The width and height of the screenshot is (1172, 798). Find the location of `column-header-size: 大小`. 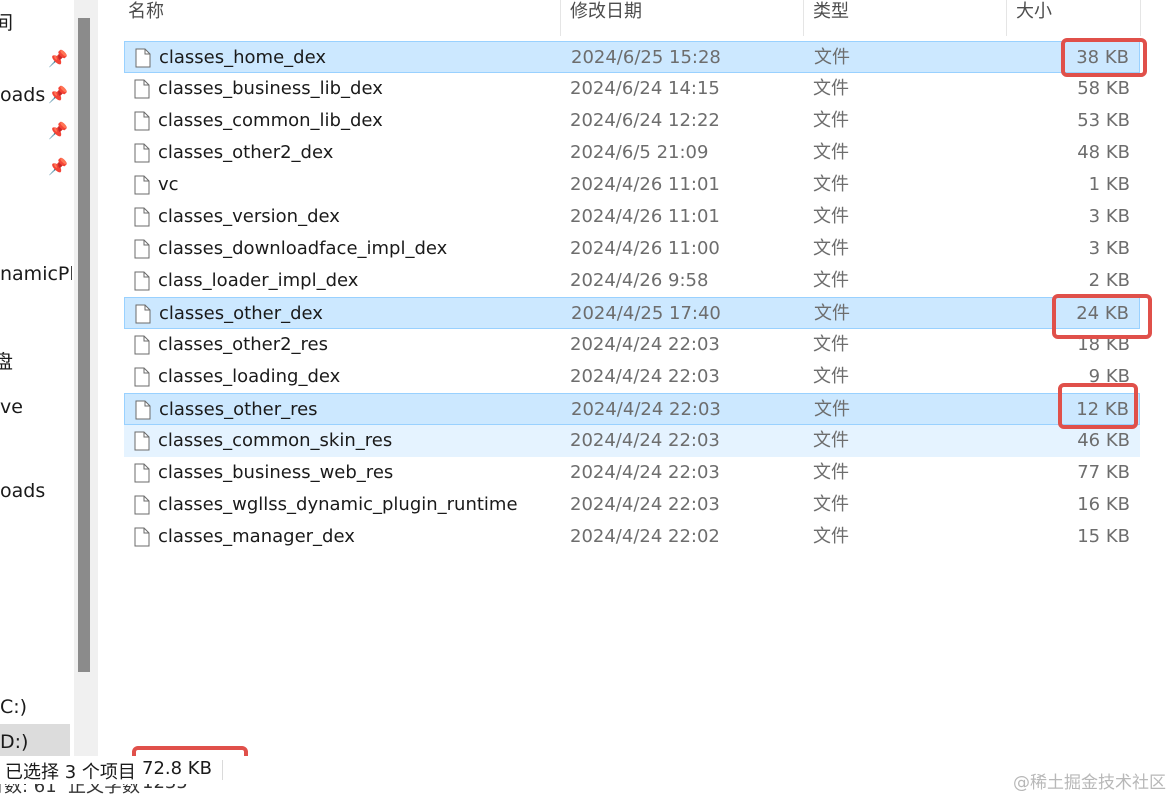

column-header-size: 大小 is located at coordinates (1034, 18).